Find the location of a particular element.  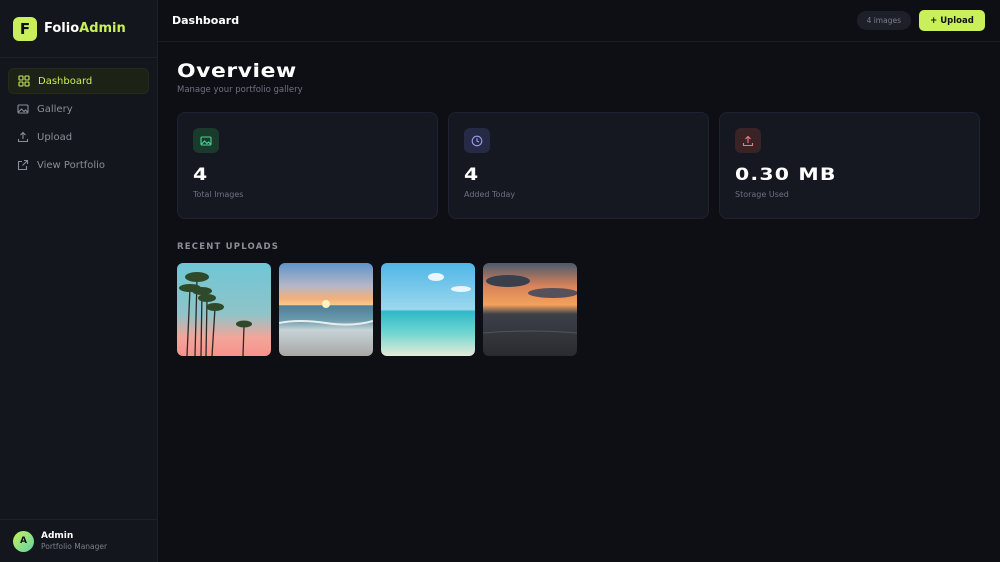

stat-card-added-today: 4 Added Today is located at coordinates (578, 165).